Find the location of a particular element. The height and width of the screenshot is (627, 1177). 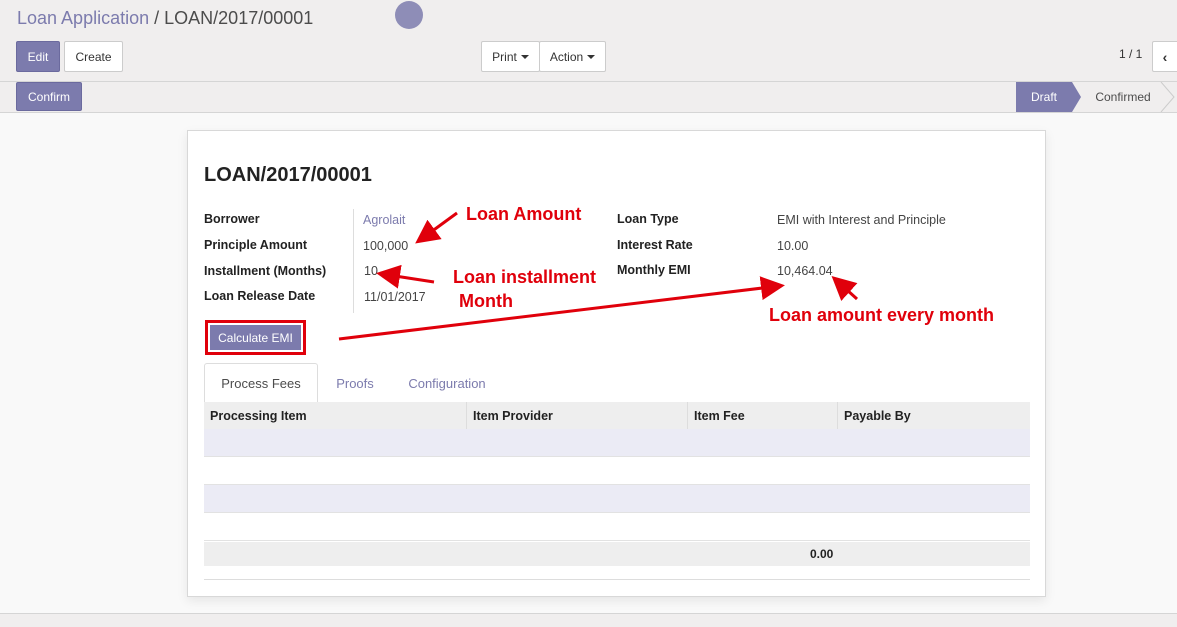

item-fee-total: 0.00 is located at coordinates (822, 554).